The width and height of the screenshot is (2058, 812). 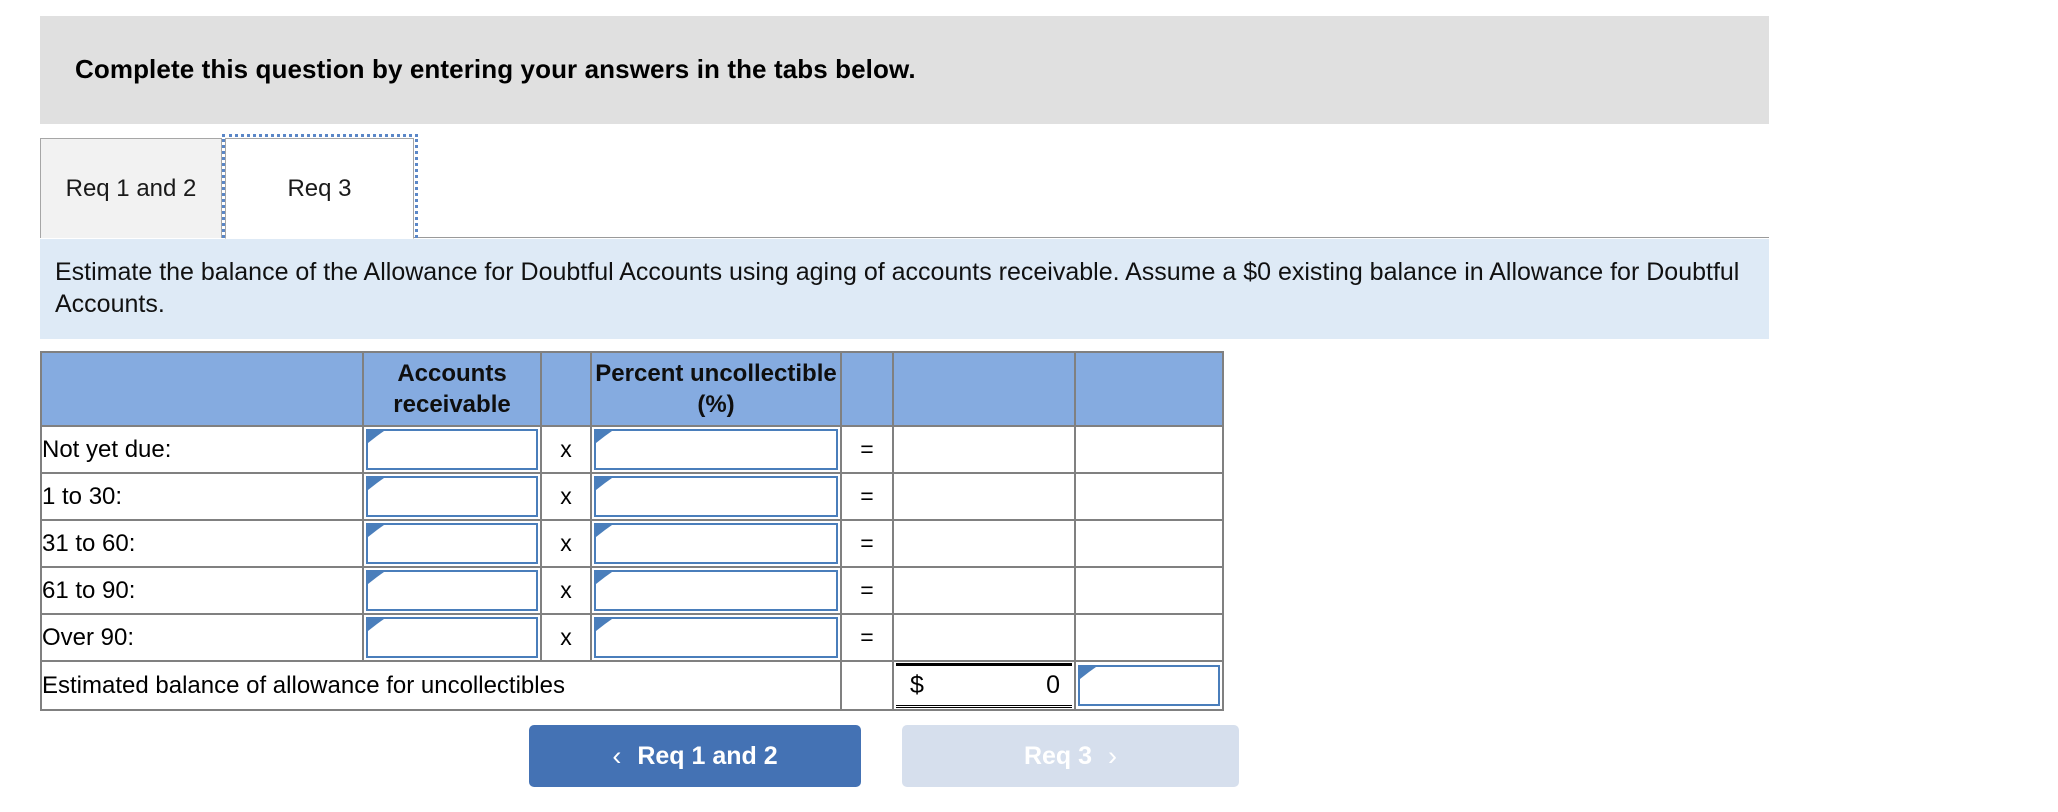 I want to click on operator-multiply-2: x, so click(x=566, y=543).